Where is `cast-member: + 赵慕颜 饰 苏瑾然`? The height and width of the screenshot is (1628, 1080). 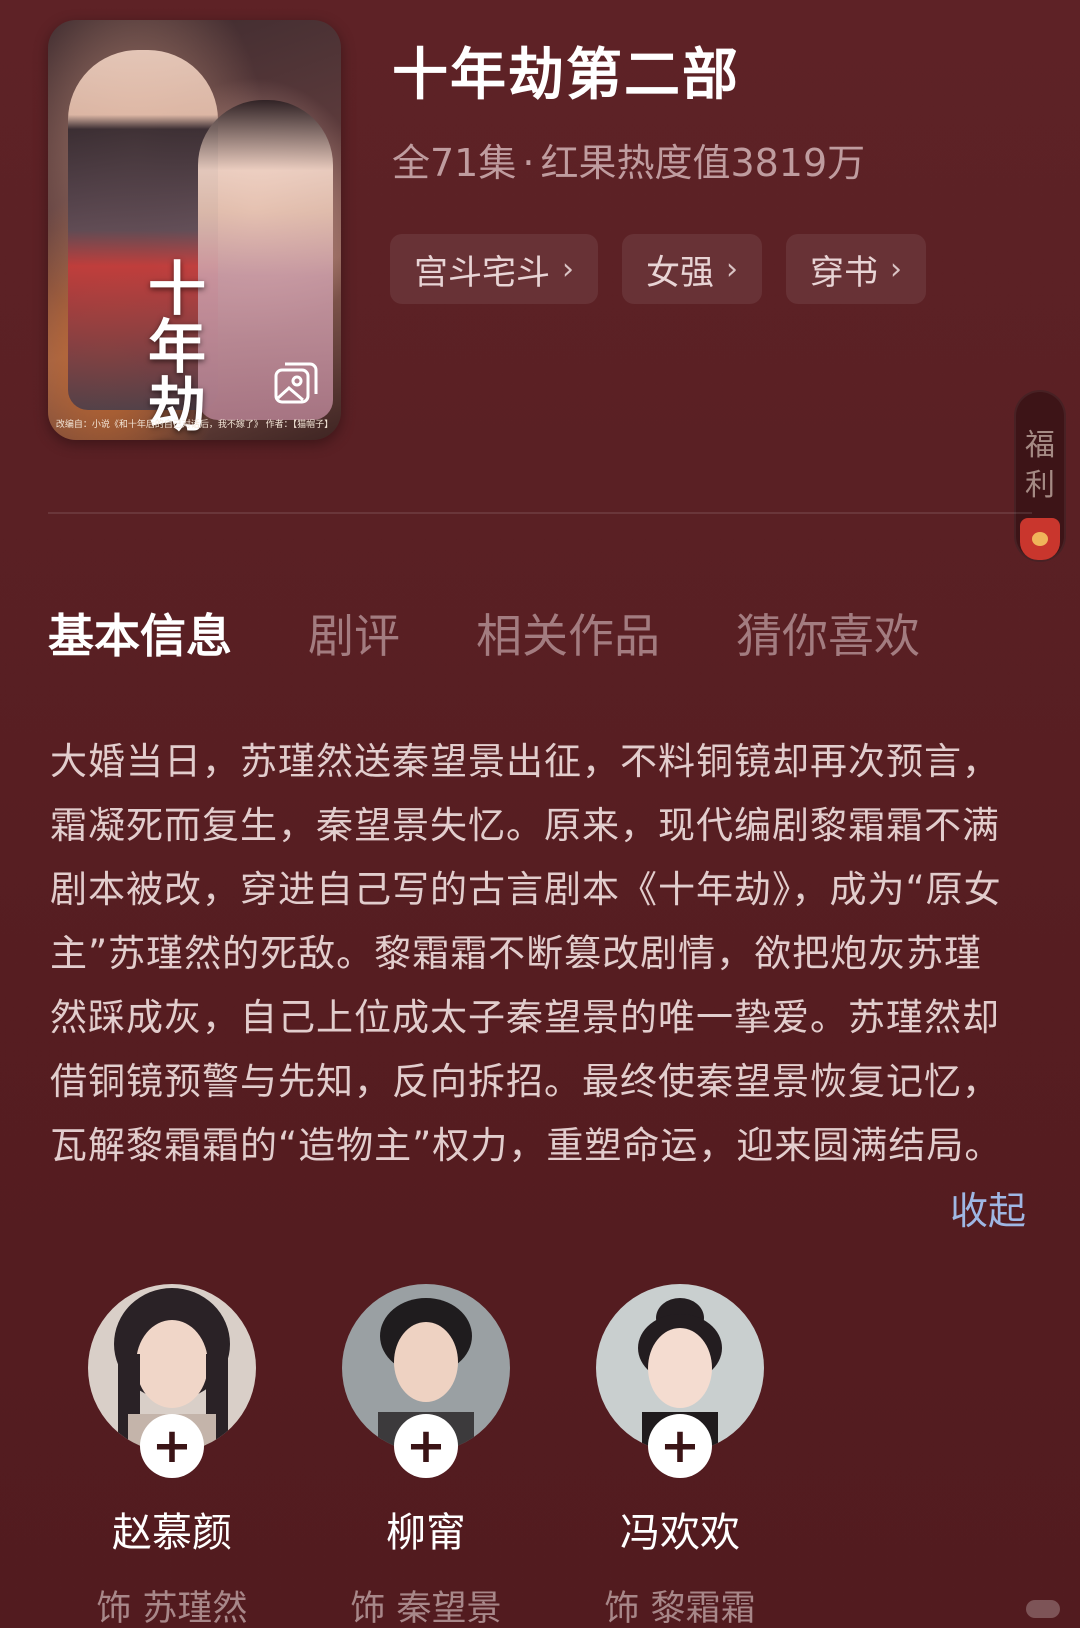 cast-member: + 赵慕颜 饰 苏瑾然 is located at coordinates (172, 1456).